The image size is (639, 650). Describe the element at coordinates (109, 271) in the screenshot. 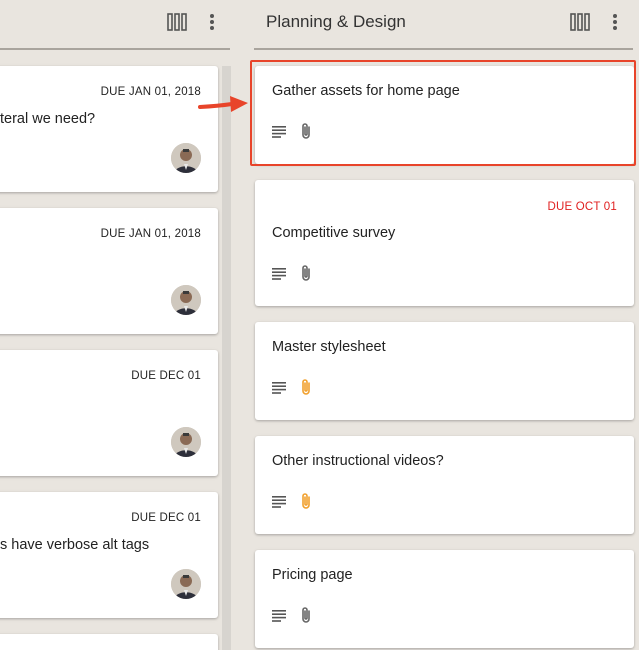

I see `card: DUE JAN 01, 2018` at that location.